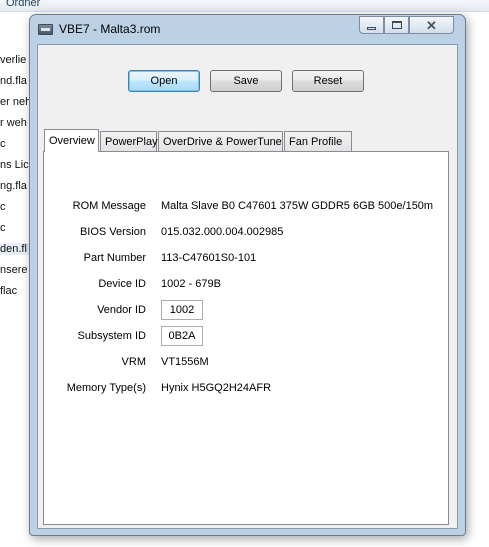  What do you see at coordinates (191, 284) in the screenshot?
I see `device-id-value: 1002 - 679B` at bounding box center [191, 284].